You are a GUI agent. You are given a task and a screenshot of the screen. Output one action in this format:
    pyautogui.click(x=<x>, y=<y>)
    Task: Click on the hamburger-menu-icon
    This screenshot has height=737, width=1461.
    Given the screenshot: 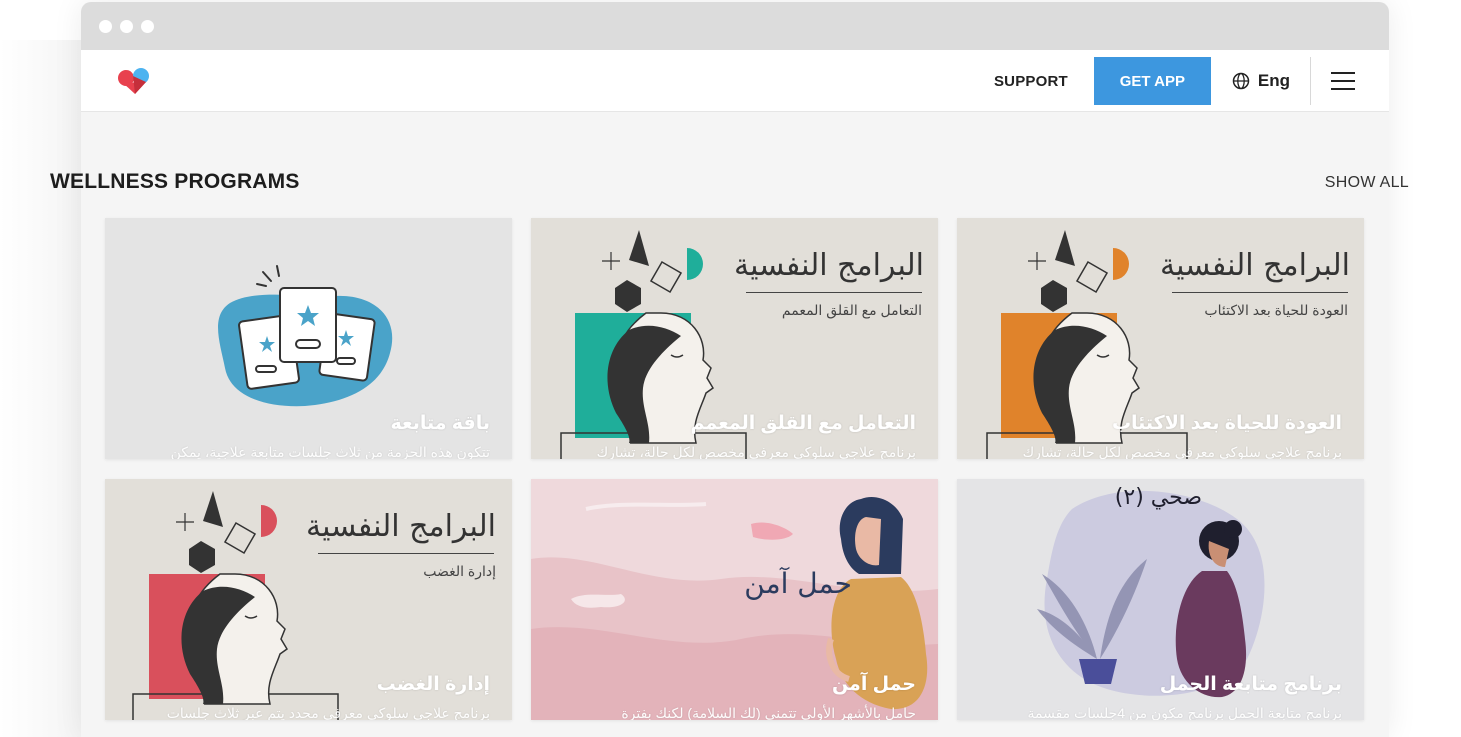 What is the action you would take?
    pyautogui.click(x=1343, y=81)
    